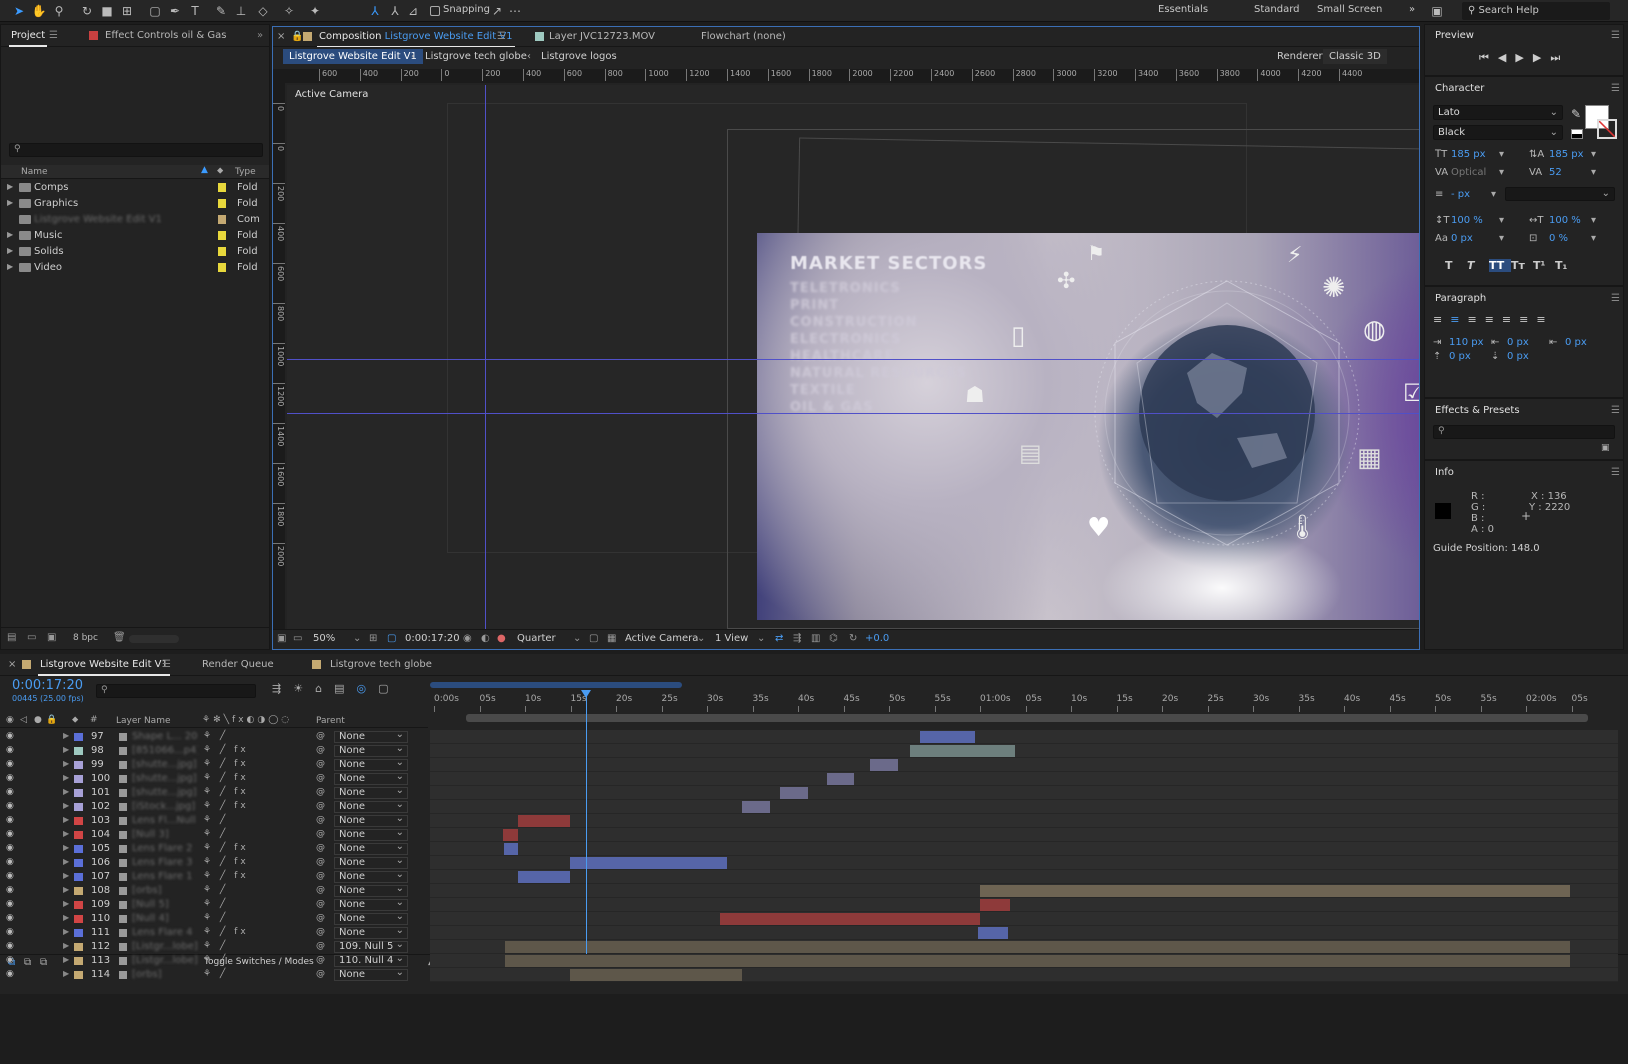 The width and height of the screenshot is (1628, 1064). I want to click on indent-left-value: 110 px, so click(1466, 342).